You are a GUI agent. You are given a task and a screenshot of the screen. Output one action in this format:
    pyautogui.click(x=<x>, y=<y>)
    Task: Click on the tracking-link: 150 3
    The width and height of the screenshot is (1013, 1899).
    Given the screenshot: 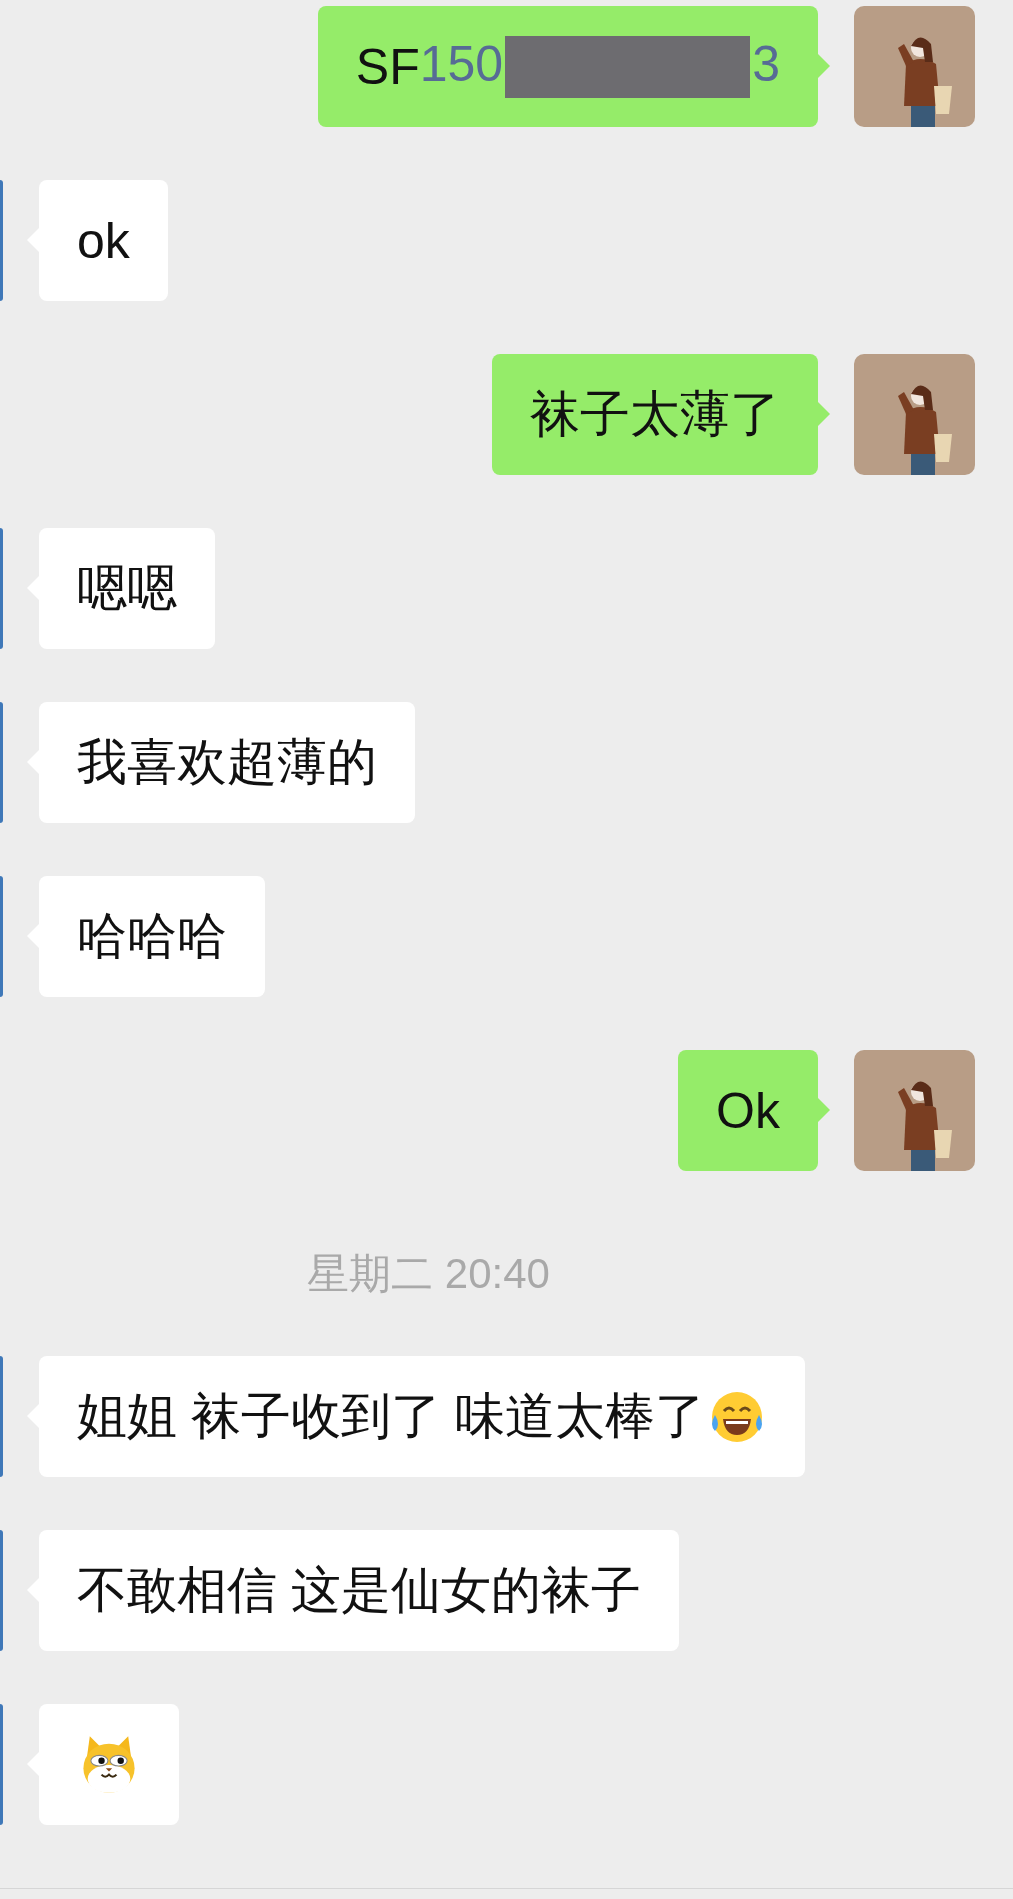 What is the action you would take?
    pyautogui.click(x=599, y=66)
    